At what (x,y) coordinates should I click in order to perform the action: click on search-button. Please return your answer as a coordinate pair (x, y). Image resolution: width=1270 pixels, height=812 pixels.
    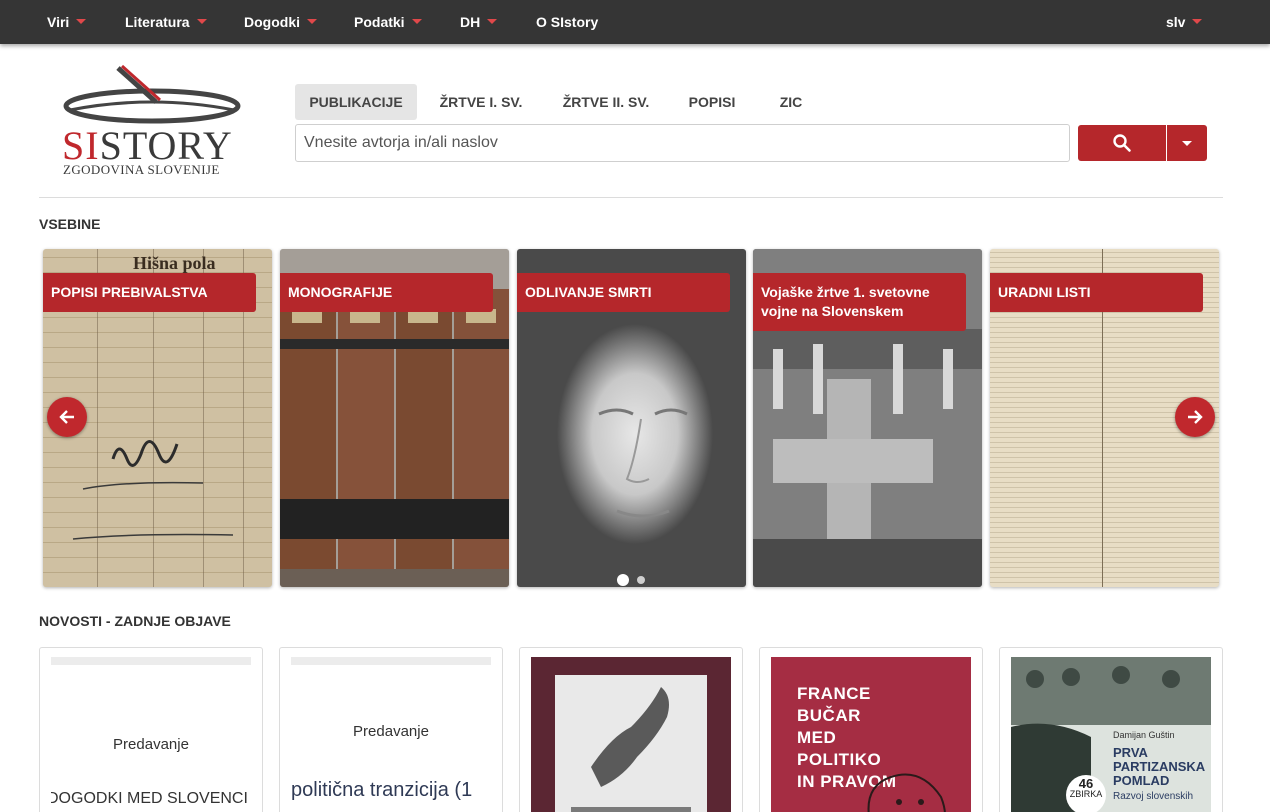
    Looking at the image, I should click on (1122, 143).